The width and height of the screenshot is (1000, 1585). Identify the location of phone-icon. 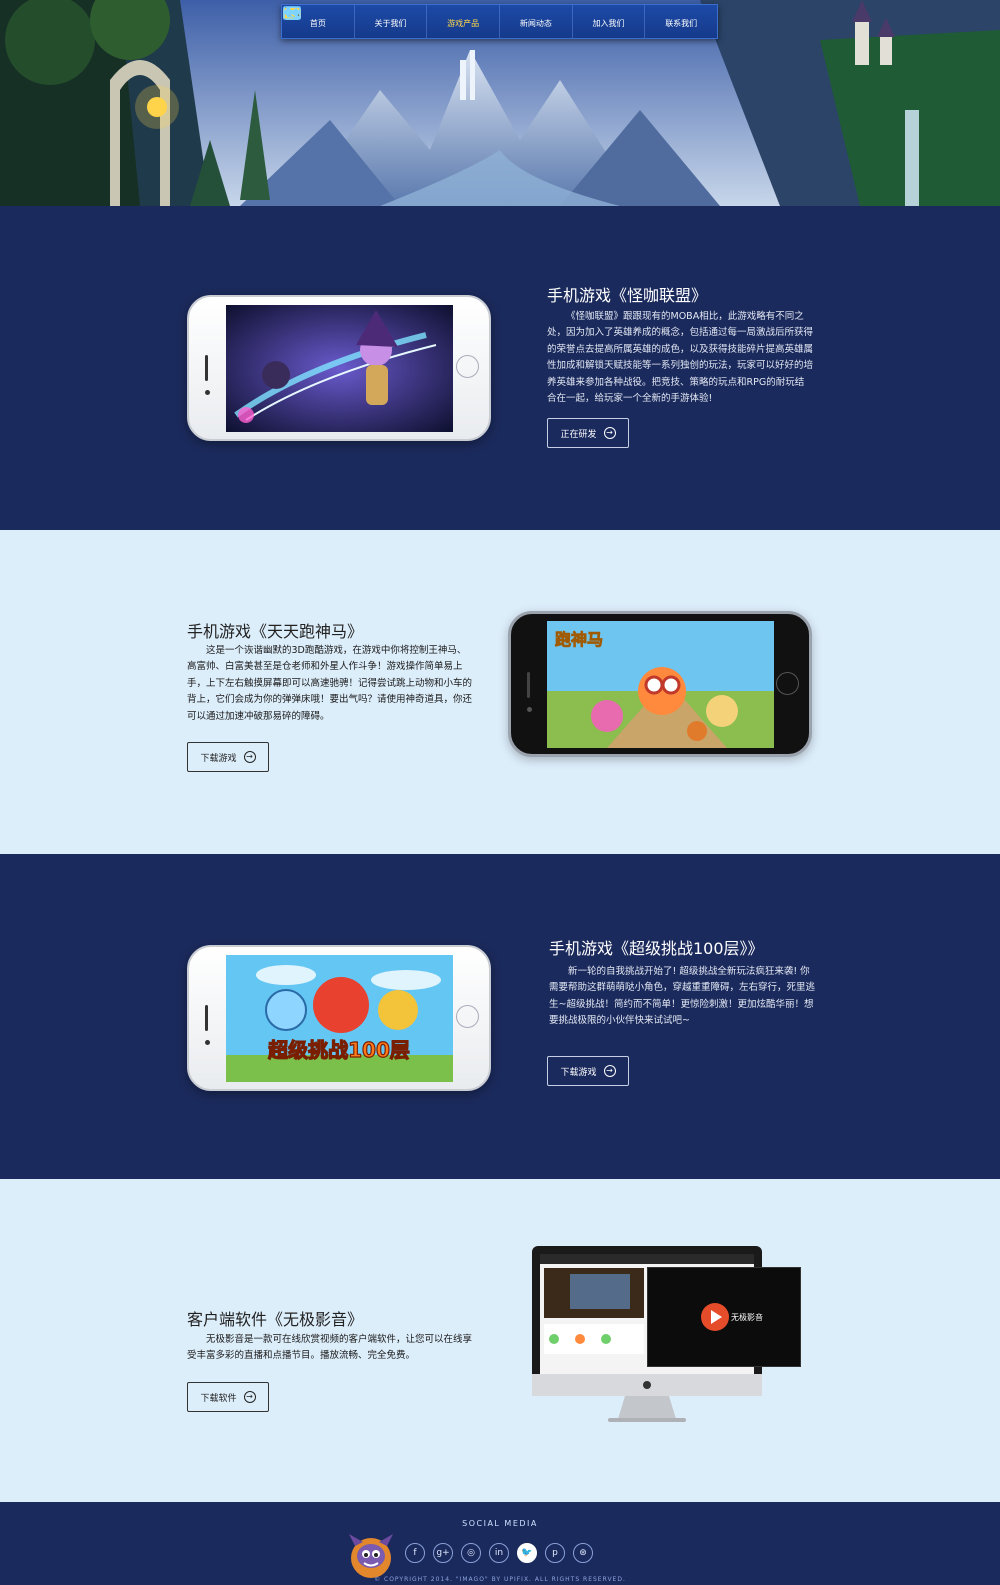
(293, 13).